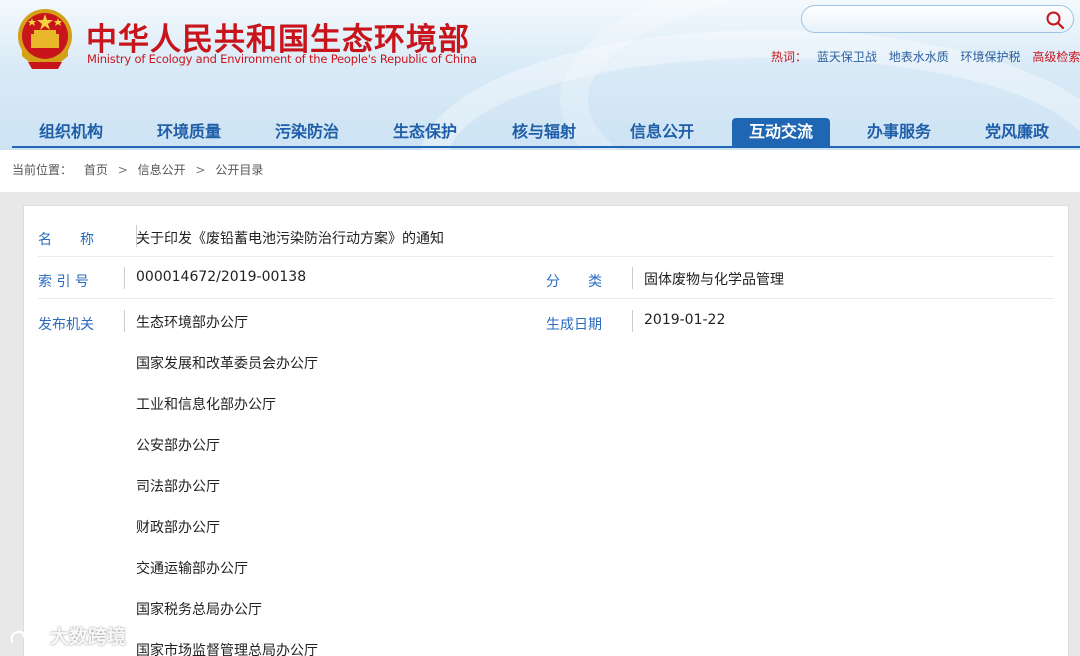  What do you see at coordinates (45, 39) in the screenshot?
I see `national-emblem-icon` at bounding box center [45, 39].